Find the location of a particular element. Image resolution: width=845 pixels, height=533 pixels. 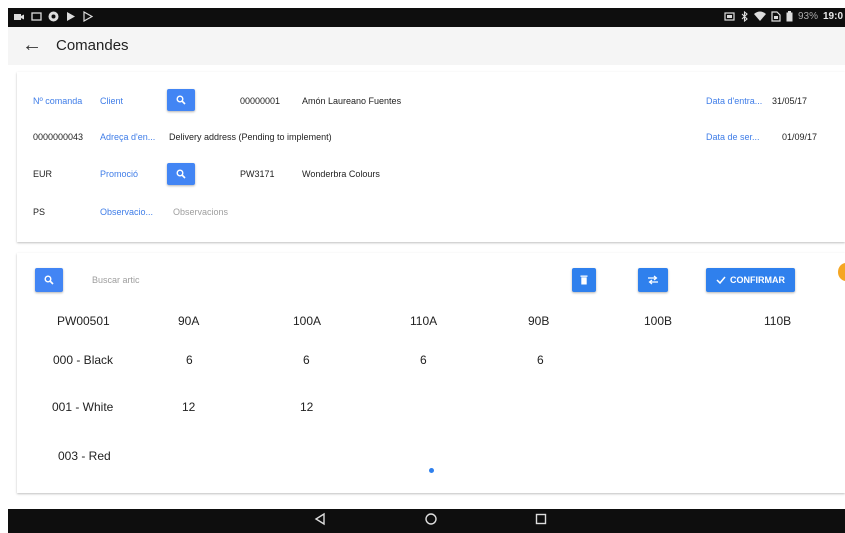

currency-value: EUR is located at coordinates (43, 174).